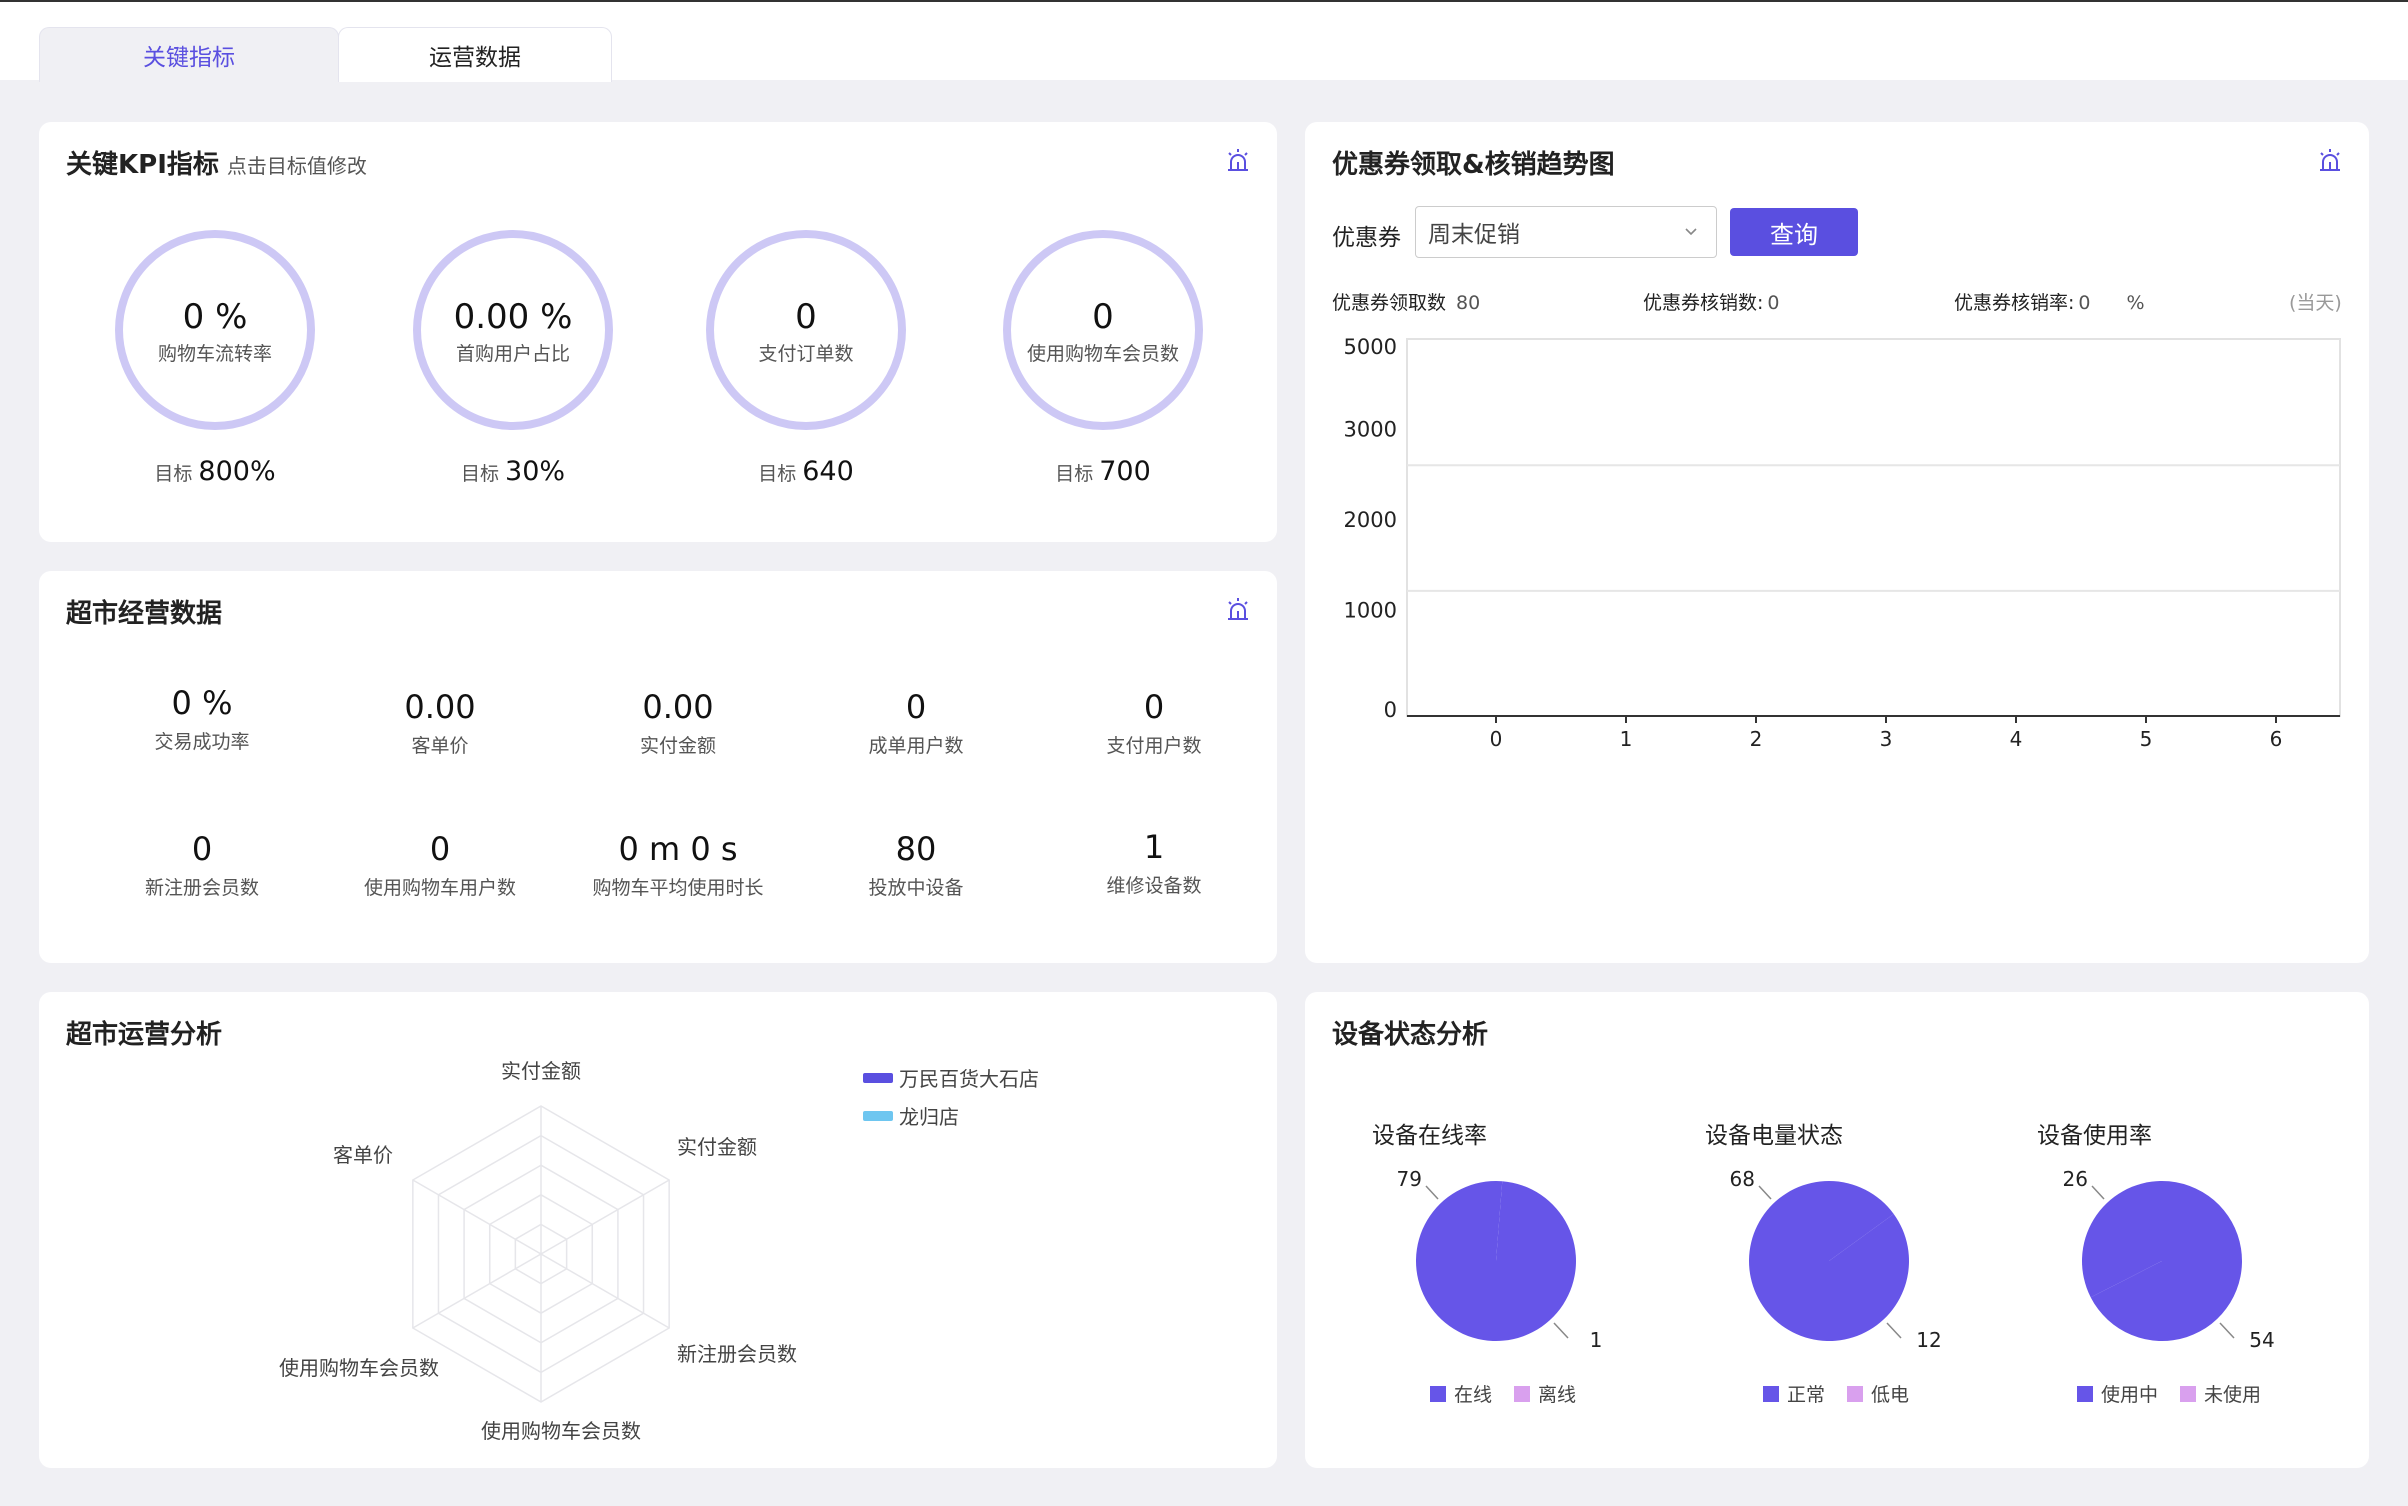 This screenshot has width=2408, height=1506. I want to click on coupon-trend-chart: 5000 3000 2000 1000 0 0 1 2 3 4 5 6, so click(1842, 543).